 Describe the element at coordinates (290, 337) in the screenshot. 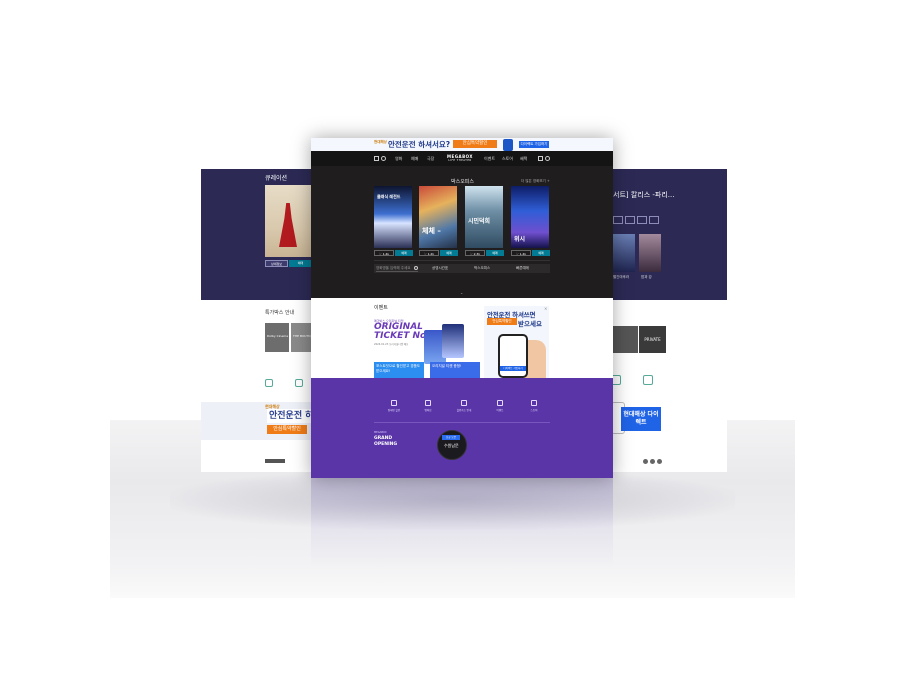

I see `special-thumbs: Dolby Cinema THE BOUTIQUE` at that location.